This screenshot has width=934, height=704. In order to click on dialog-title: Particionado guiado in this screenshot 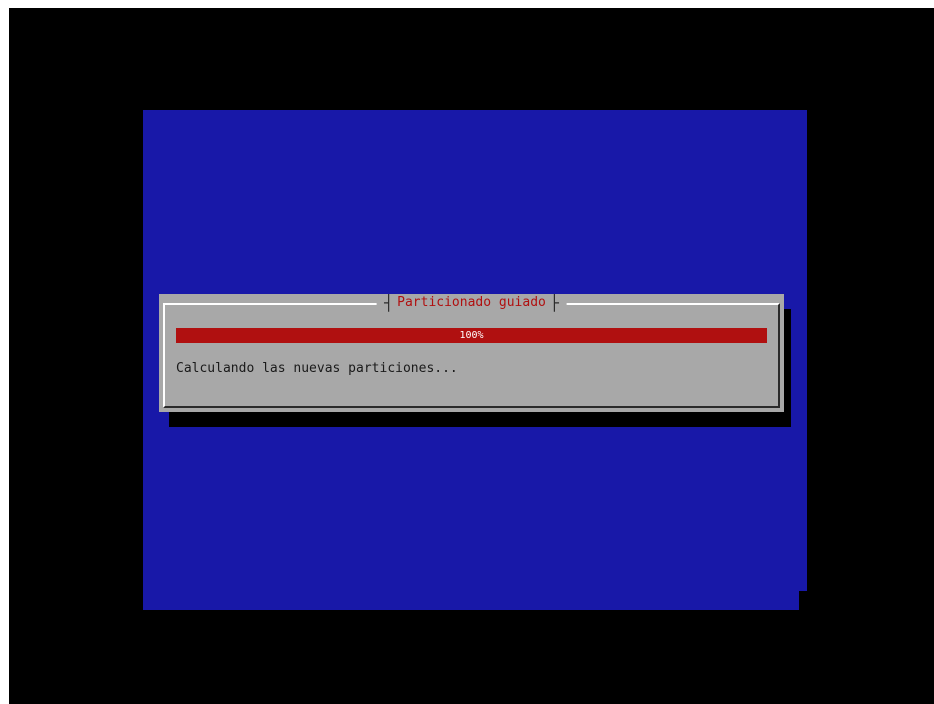, I will do `click(471, 302)`.